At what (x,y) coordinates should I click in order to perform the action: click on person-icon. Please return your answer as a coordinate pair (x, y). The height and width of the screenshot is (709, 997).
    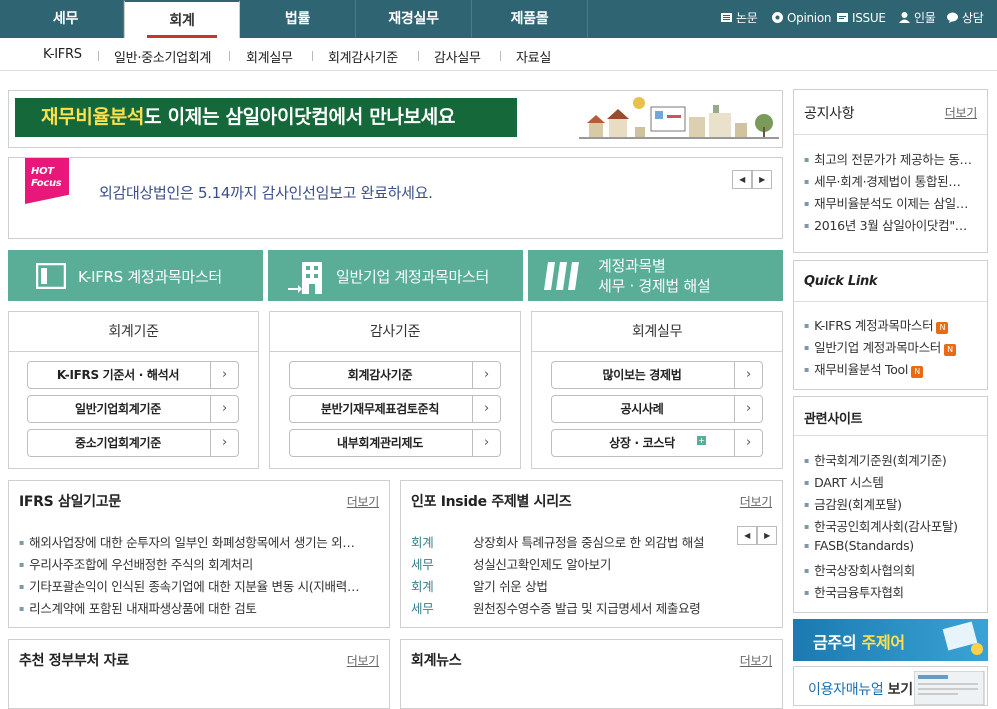
    Looking at the image, I should click on (904, 17).